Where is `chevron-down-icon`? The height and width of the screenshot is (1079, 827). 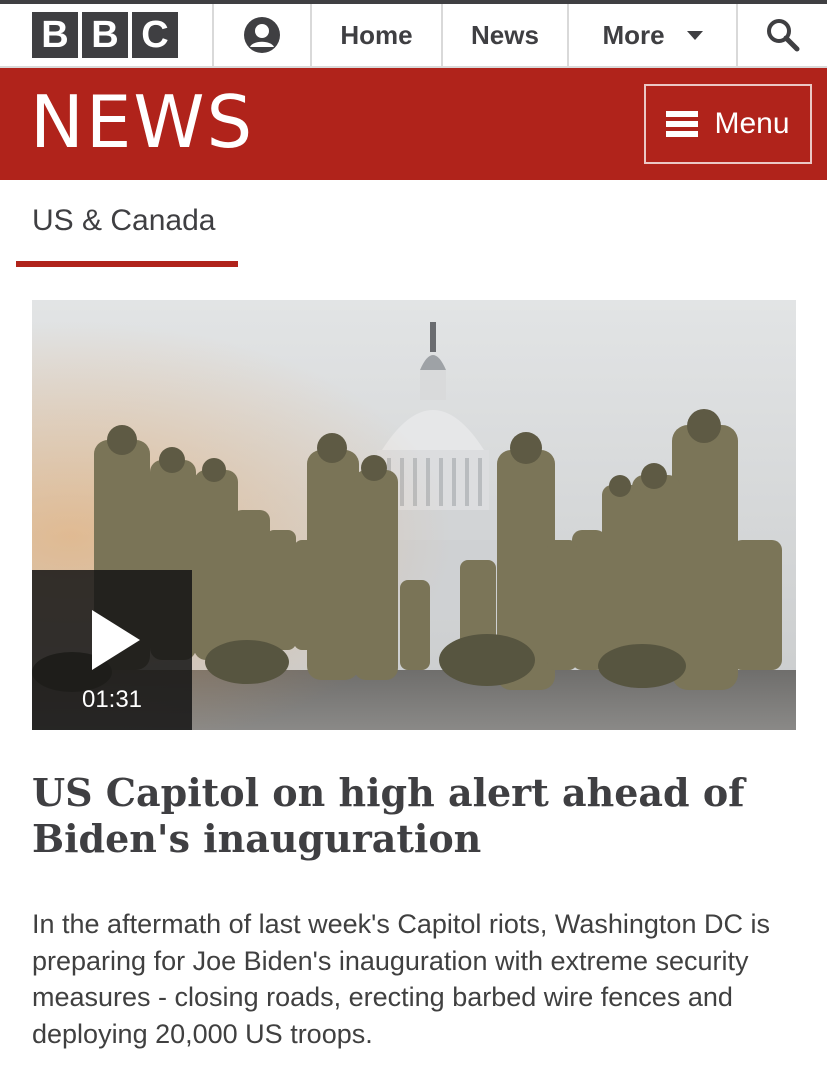 chevron-down-icon is located at coordinates (694, 35).